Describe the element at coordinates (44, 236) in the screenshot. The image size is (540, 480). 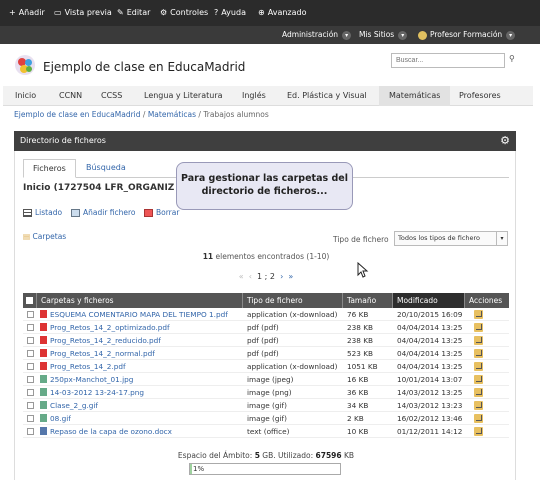
I see `folders-link: ▤ Carpetas` at that location.